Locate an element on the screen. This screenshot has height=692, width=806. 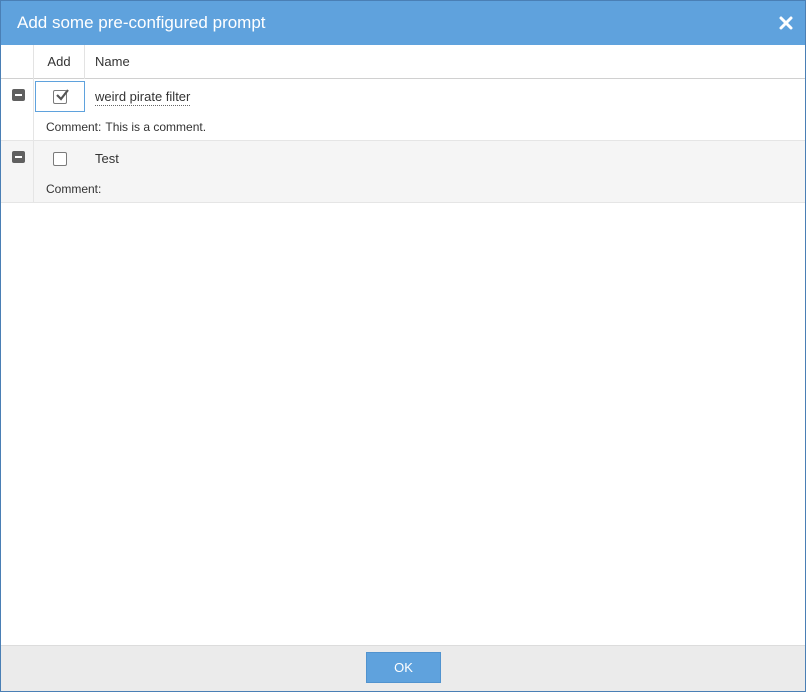
dialog-titlebar: Add some pre-configured prompt is located at coordinates (403, 23).